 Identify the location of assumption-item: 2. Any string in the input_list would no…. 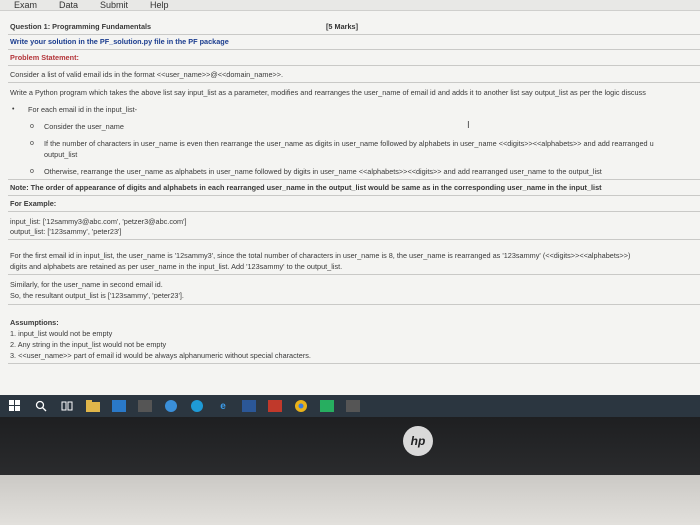
(88, 344).